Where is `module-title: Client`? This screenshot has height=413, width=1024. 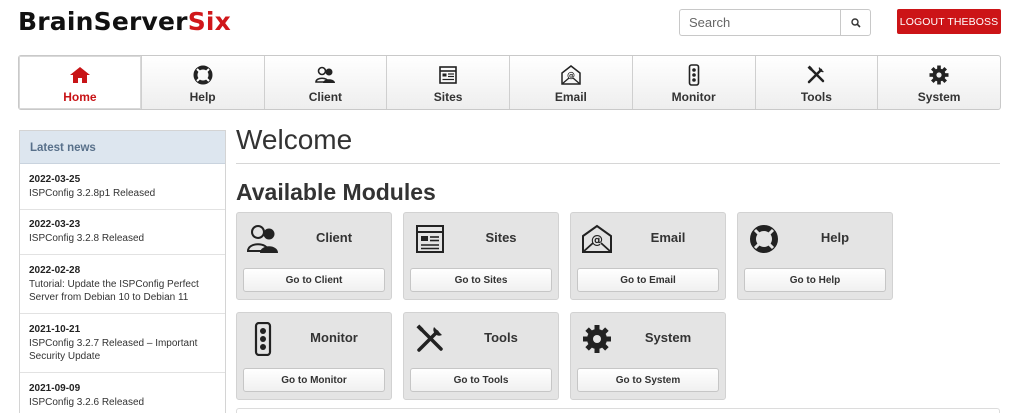
module-title: Client is located at coordinates (334, 237).